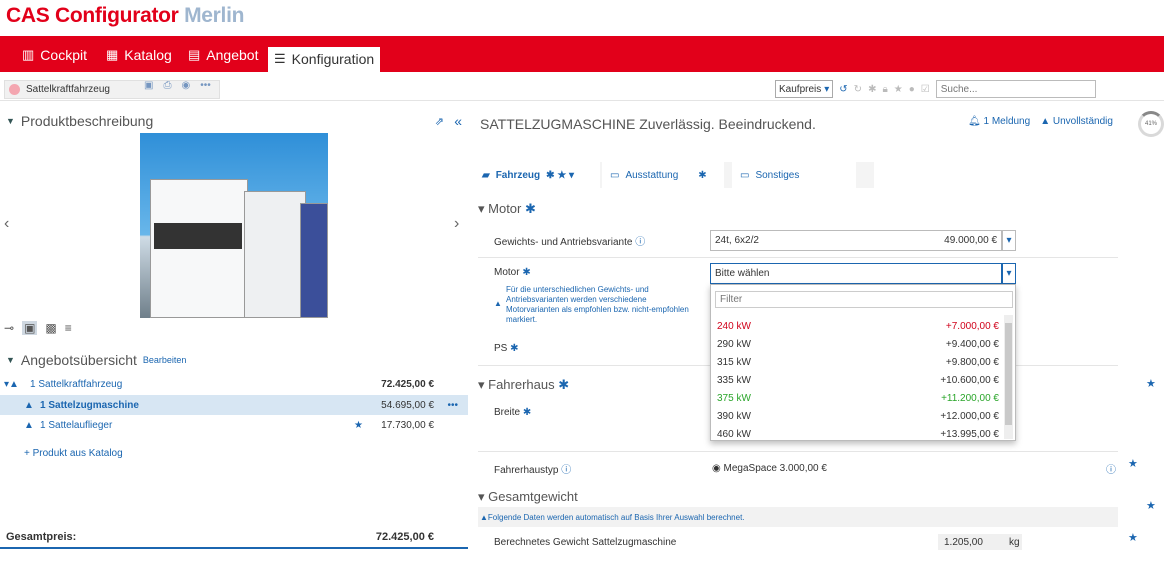  Describe the element at coordinates (139, 59) in the screenshot. I see `tab-katalog: ▦ Katalog` at that location.